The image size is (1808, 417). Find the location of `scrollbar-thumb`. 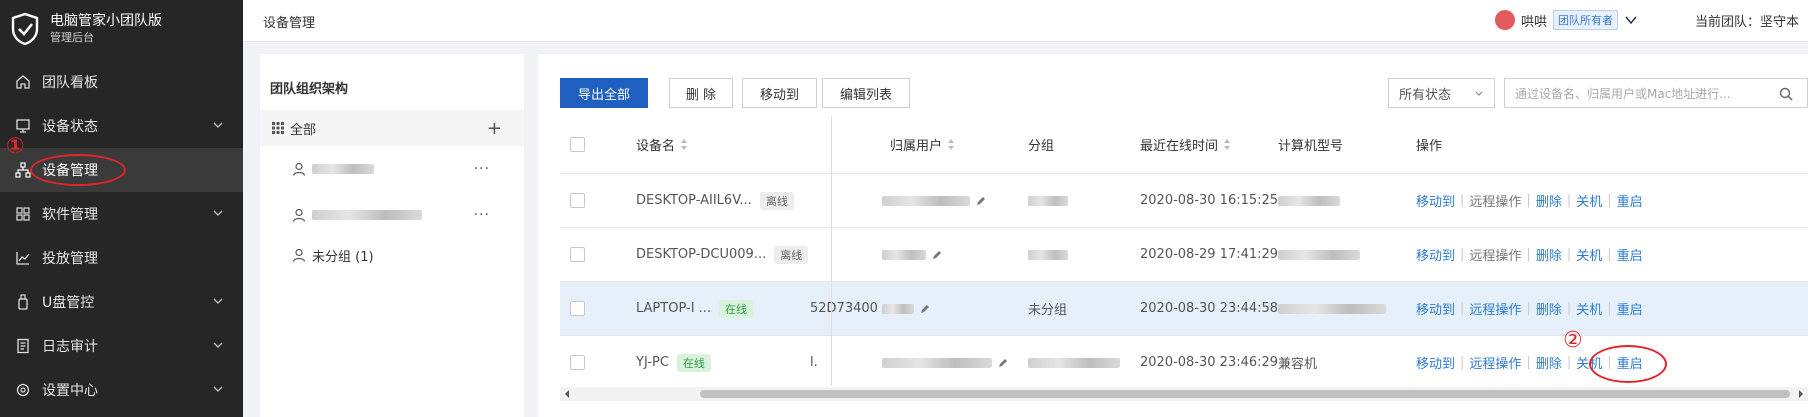

scrollbar-thumb is located at coordinates (1245, 394).